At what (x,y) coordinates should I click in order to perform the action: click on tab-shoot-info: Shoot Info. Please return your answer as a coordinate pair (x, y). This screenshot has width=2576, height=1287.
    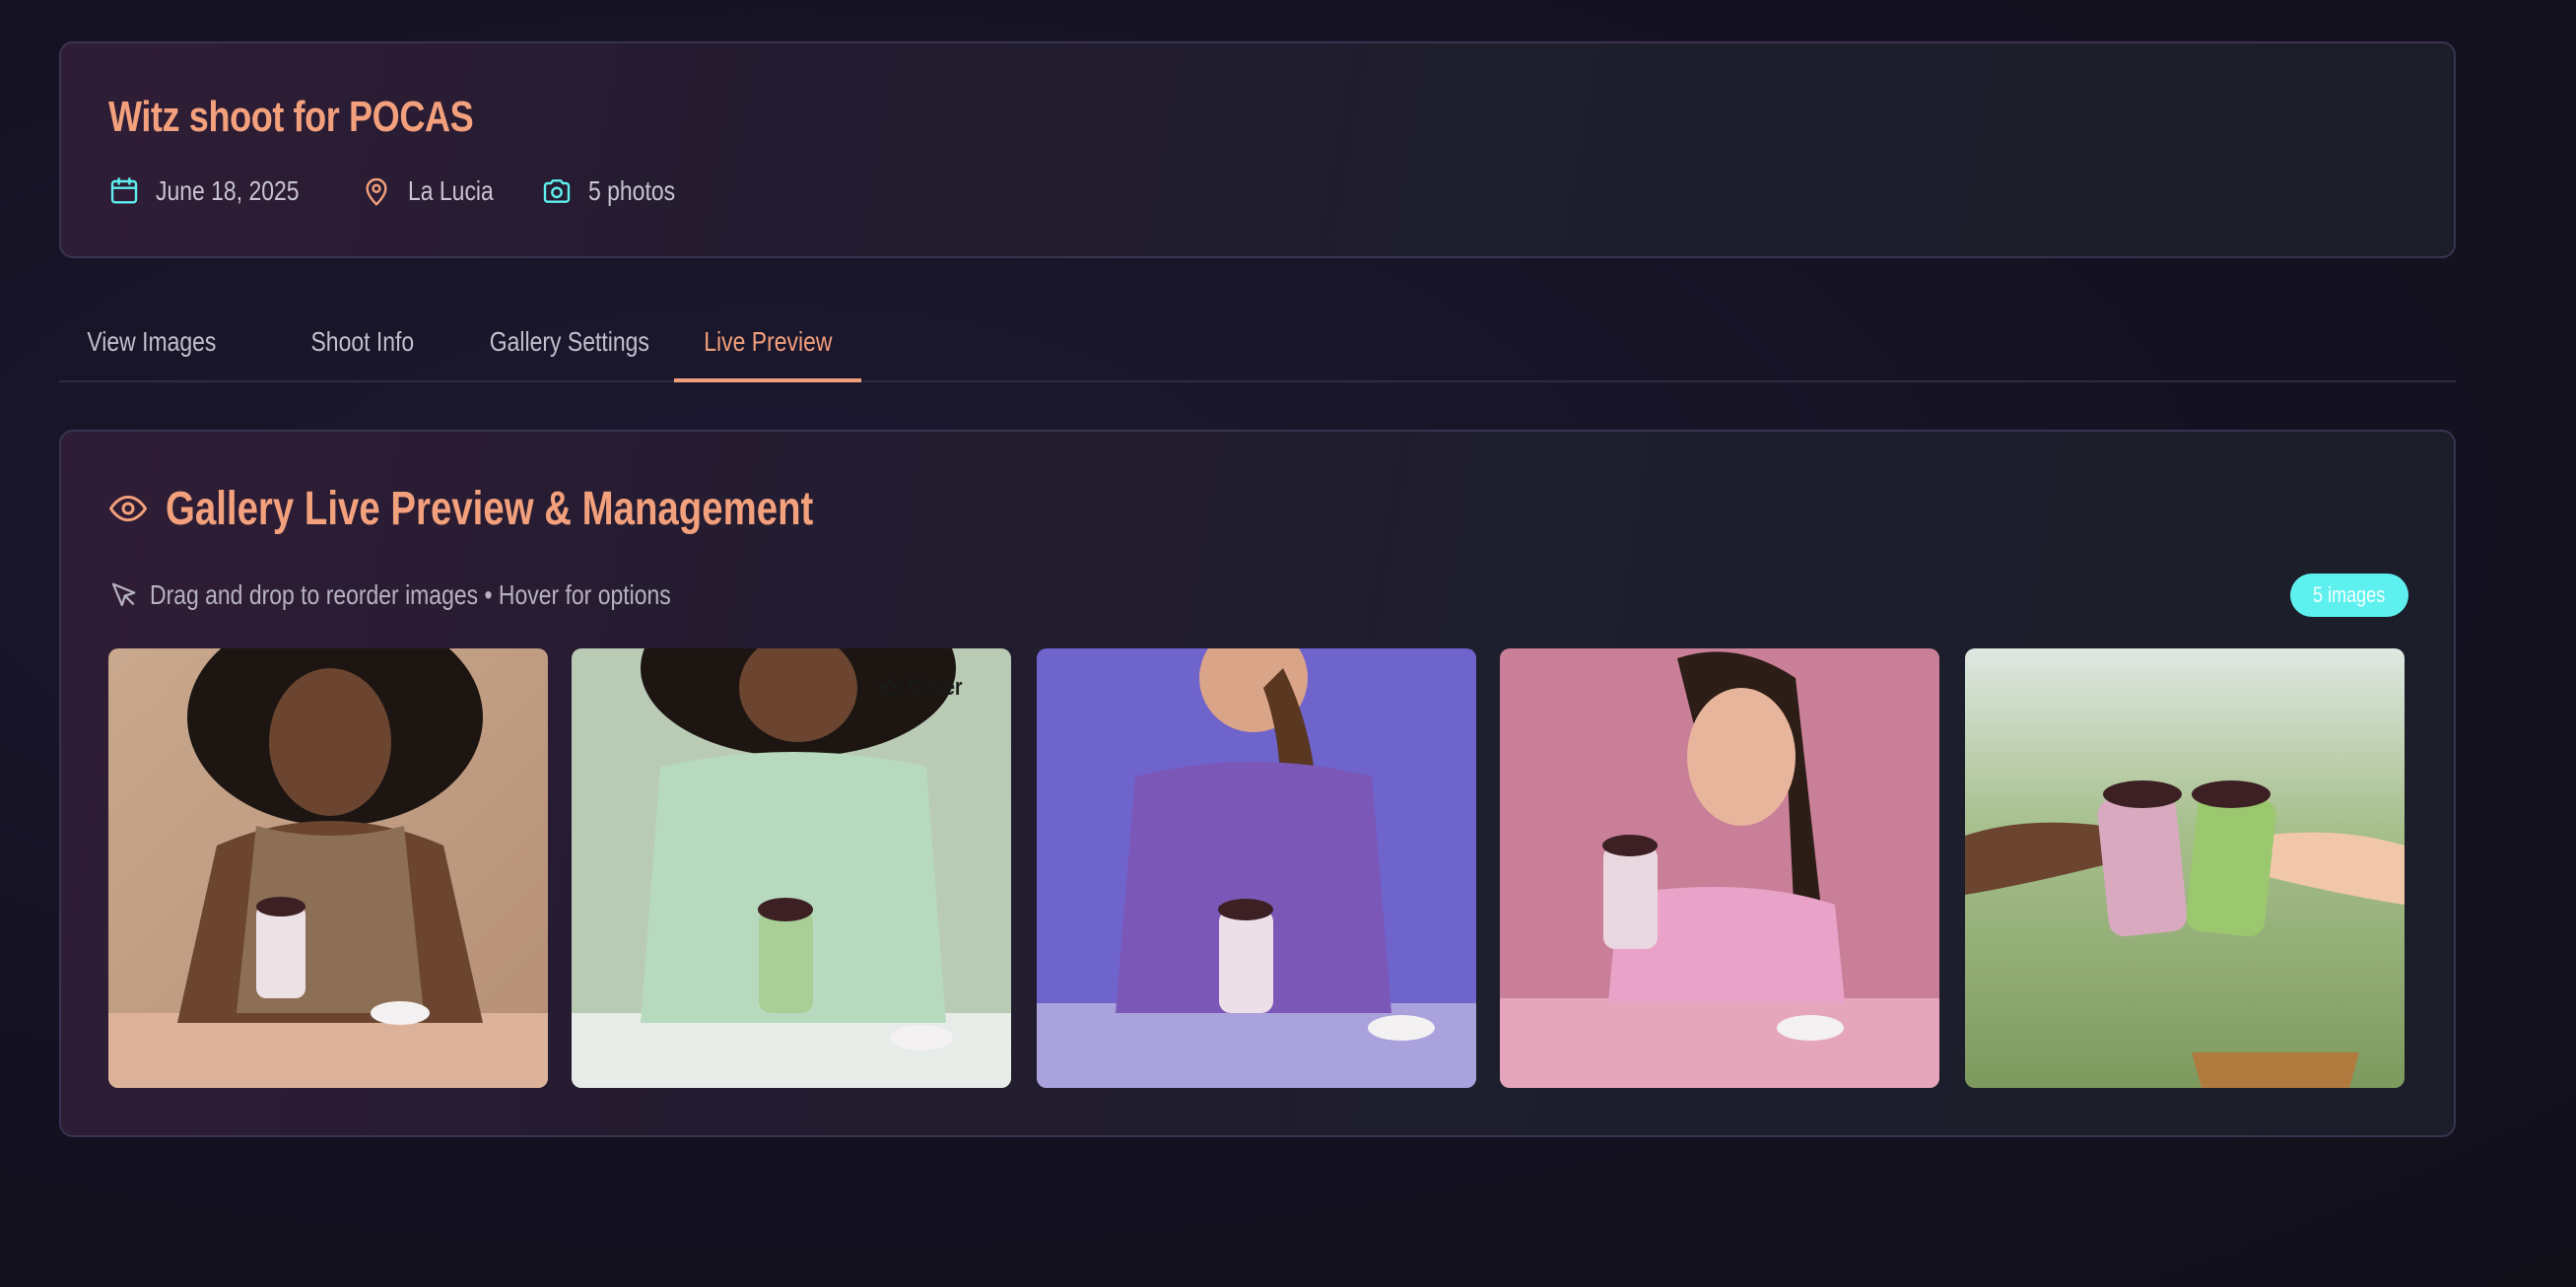
    Looking at the image, I should click on (362, 346).